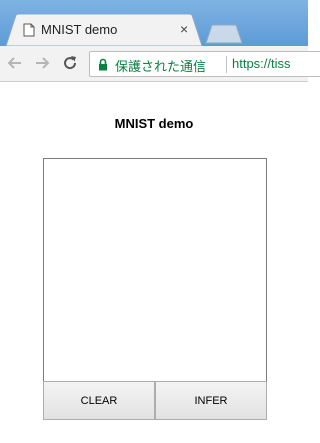  I want to click on page-title: MNIST demo, so click(154, 123).